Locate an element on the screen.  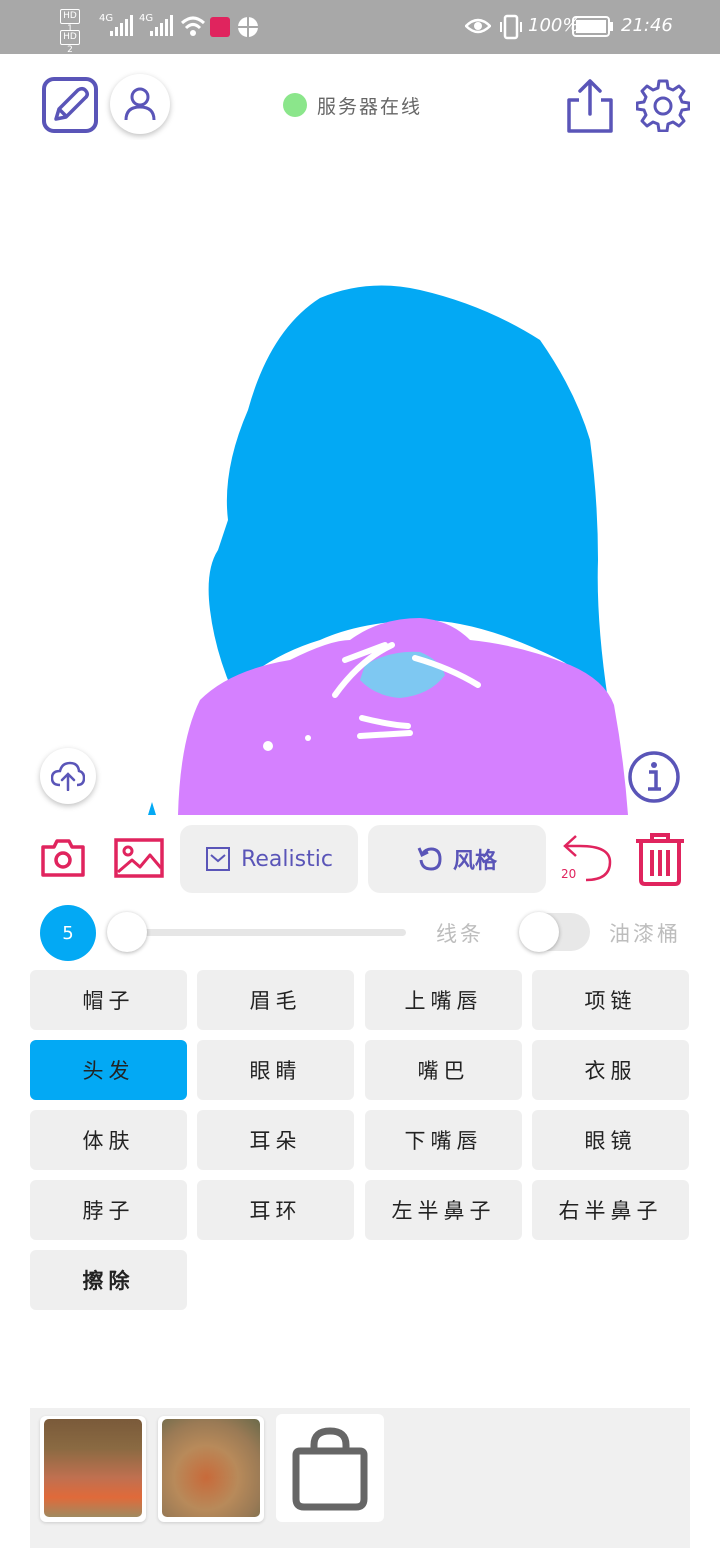
refresh-icon is located at coordinates (429, 859).